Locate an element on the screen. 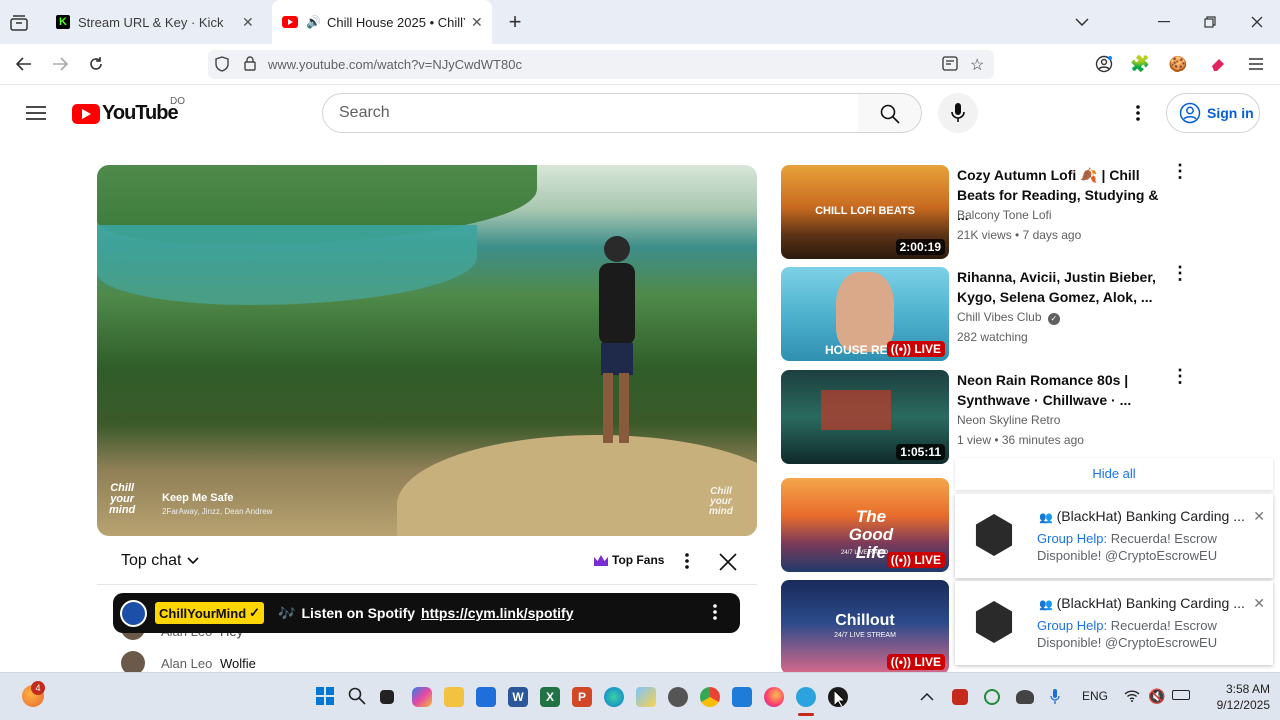 The width and height of the screenshot is (1280, 720). tray-microphone-icon is located at coordinates (1060, 699).